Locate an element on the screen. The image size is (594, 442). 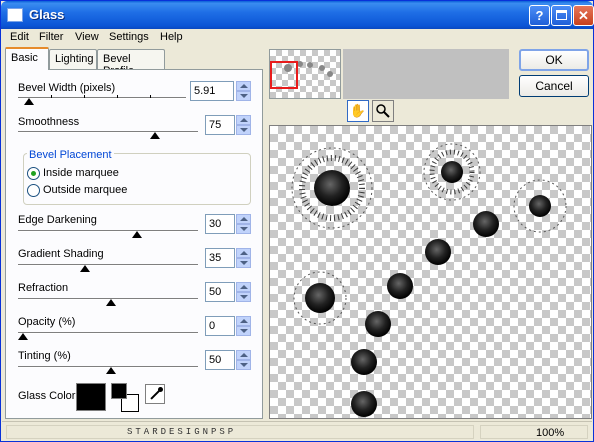
edge-darkening-label: Edge Darkening is located at coordinates (57, 220).